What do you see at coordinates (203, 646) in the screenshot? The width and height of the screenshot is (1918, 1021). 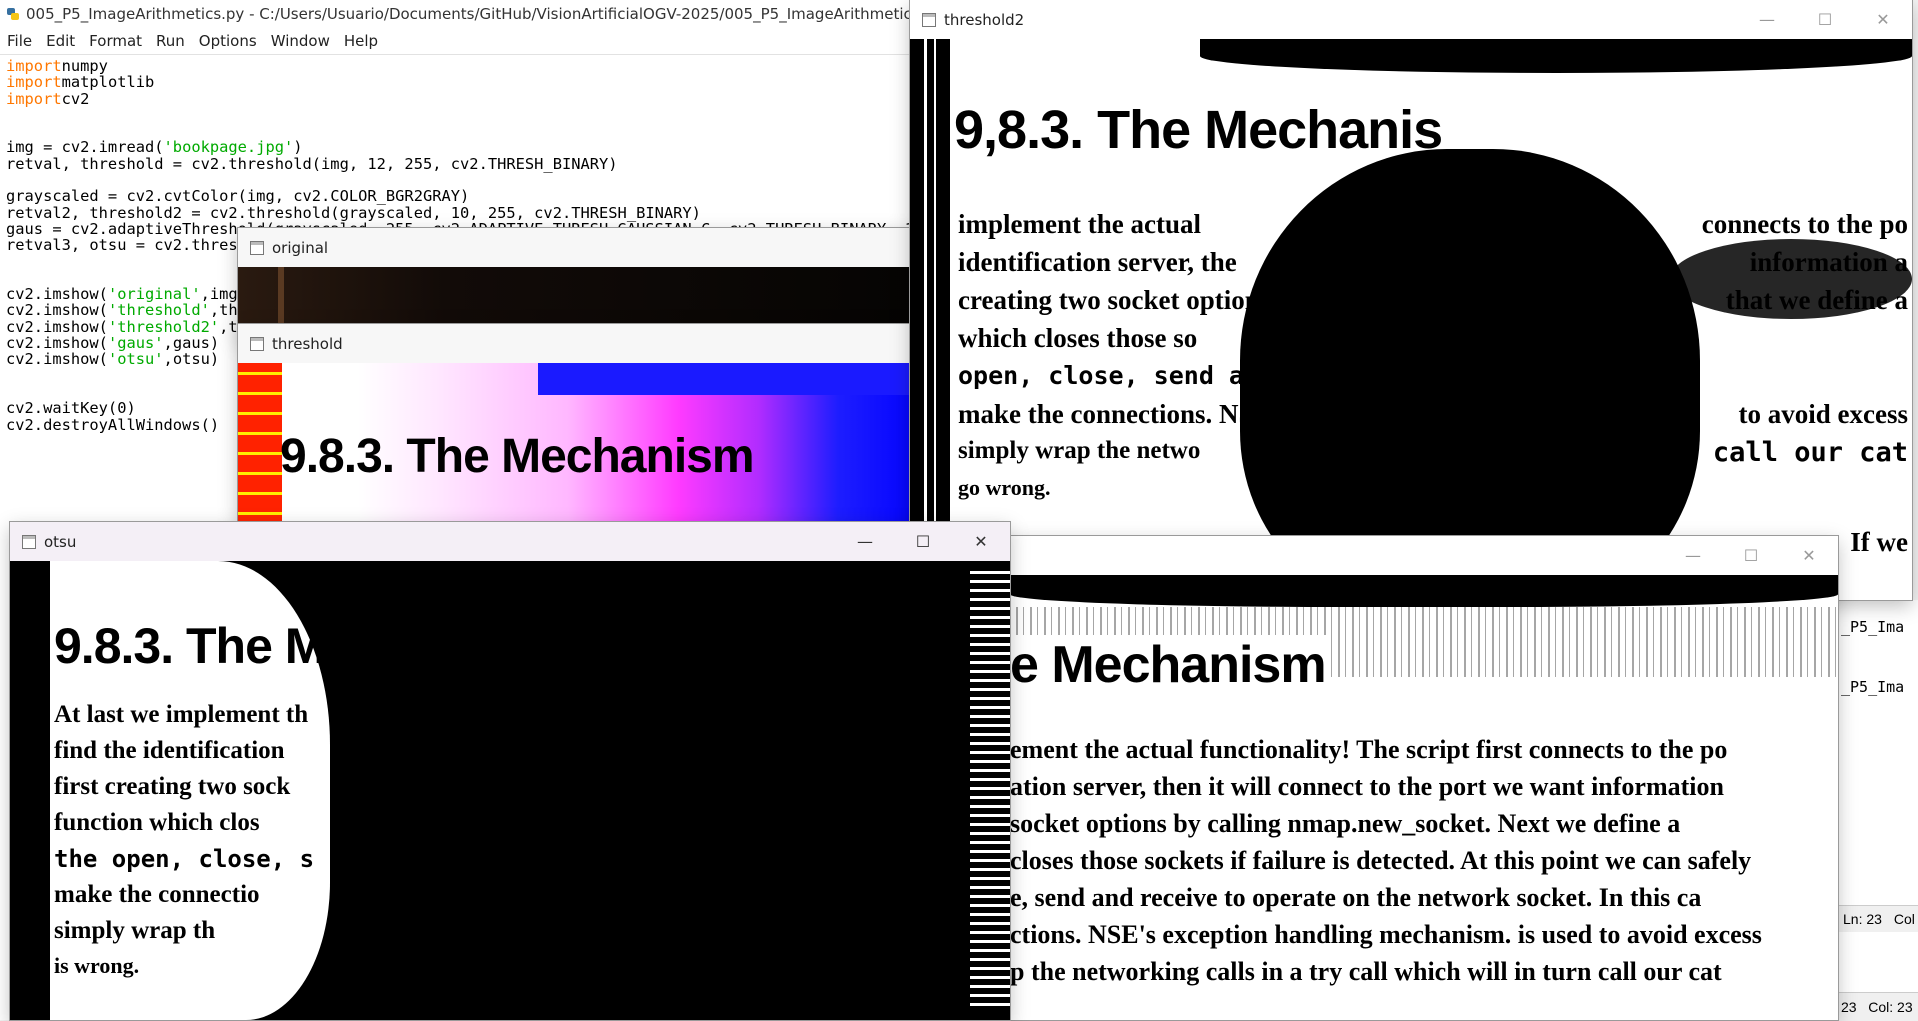 I see `otsu-heading: 9.8.3. The Me` at bounding box center [203, 646].